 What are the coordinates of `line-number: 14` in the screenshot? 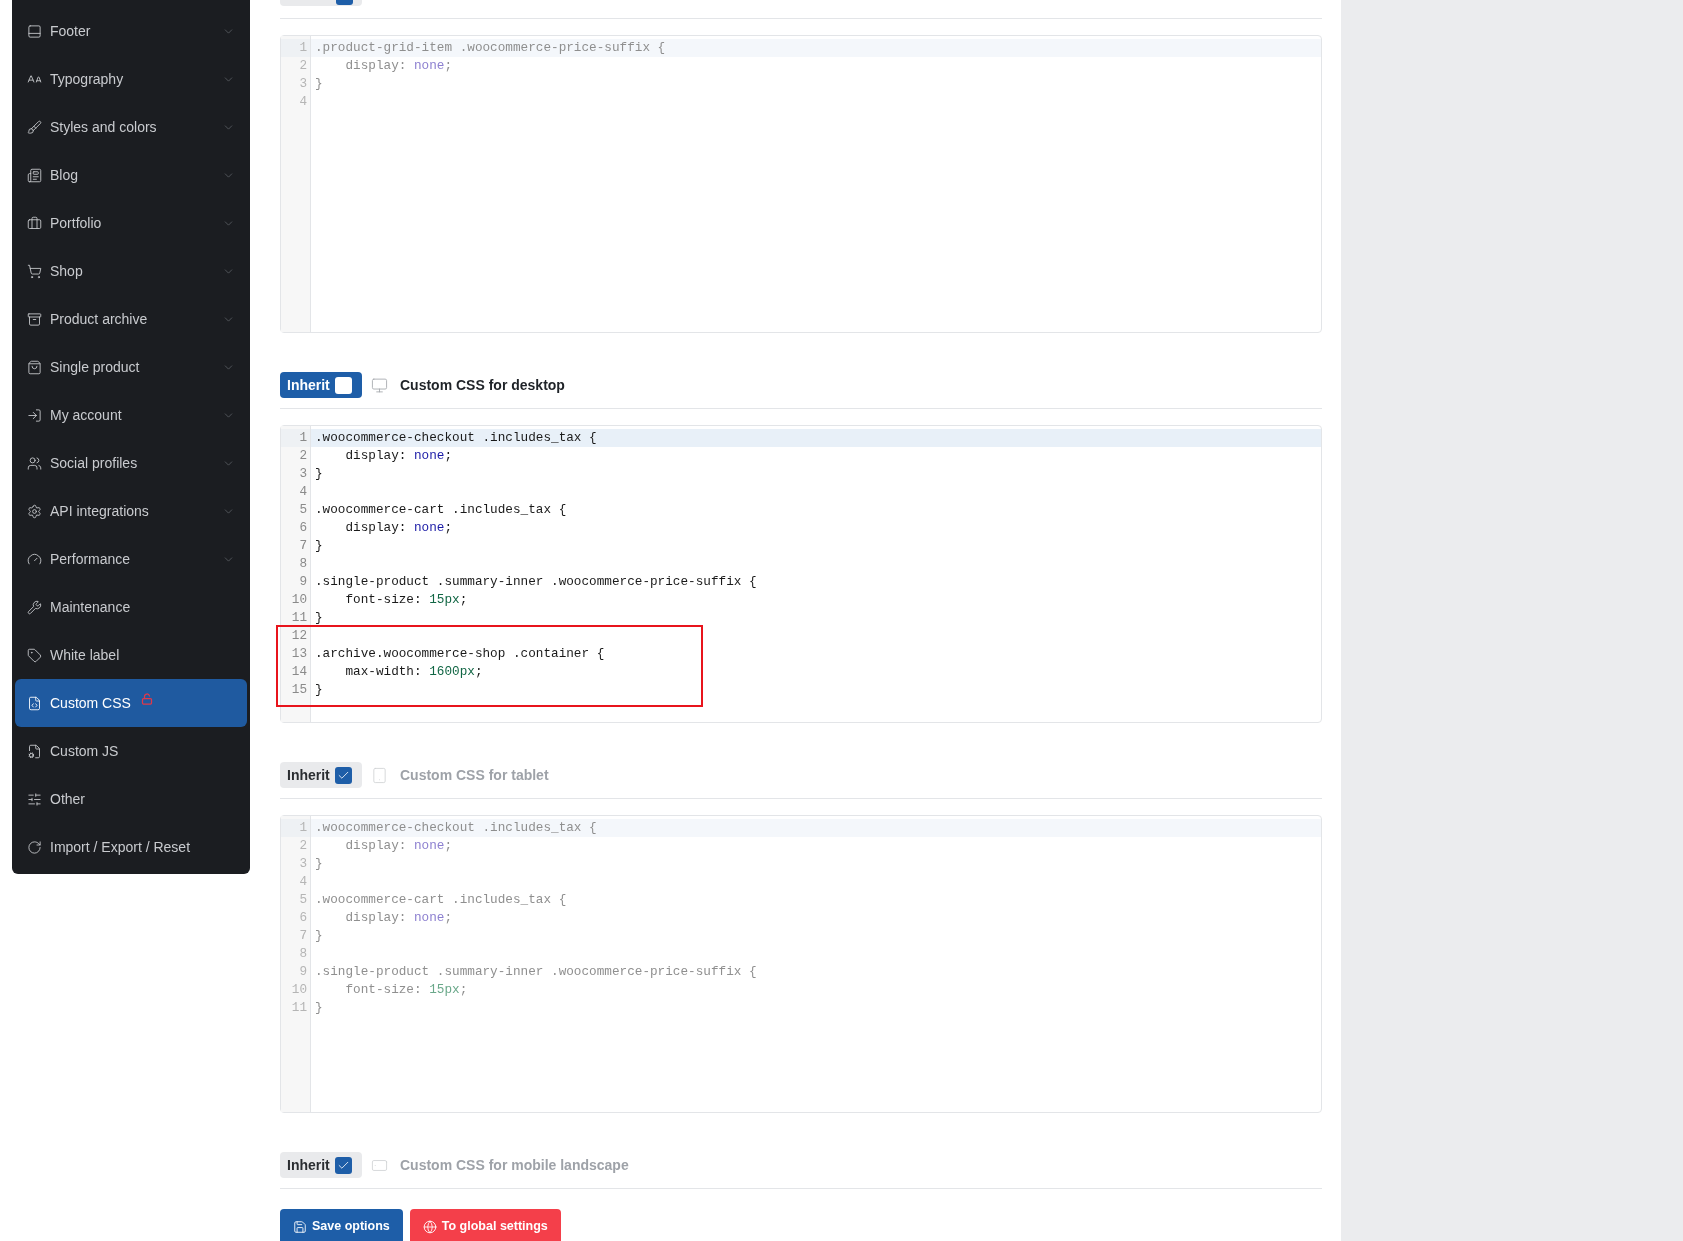 It's located at (299, 672).